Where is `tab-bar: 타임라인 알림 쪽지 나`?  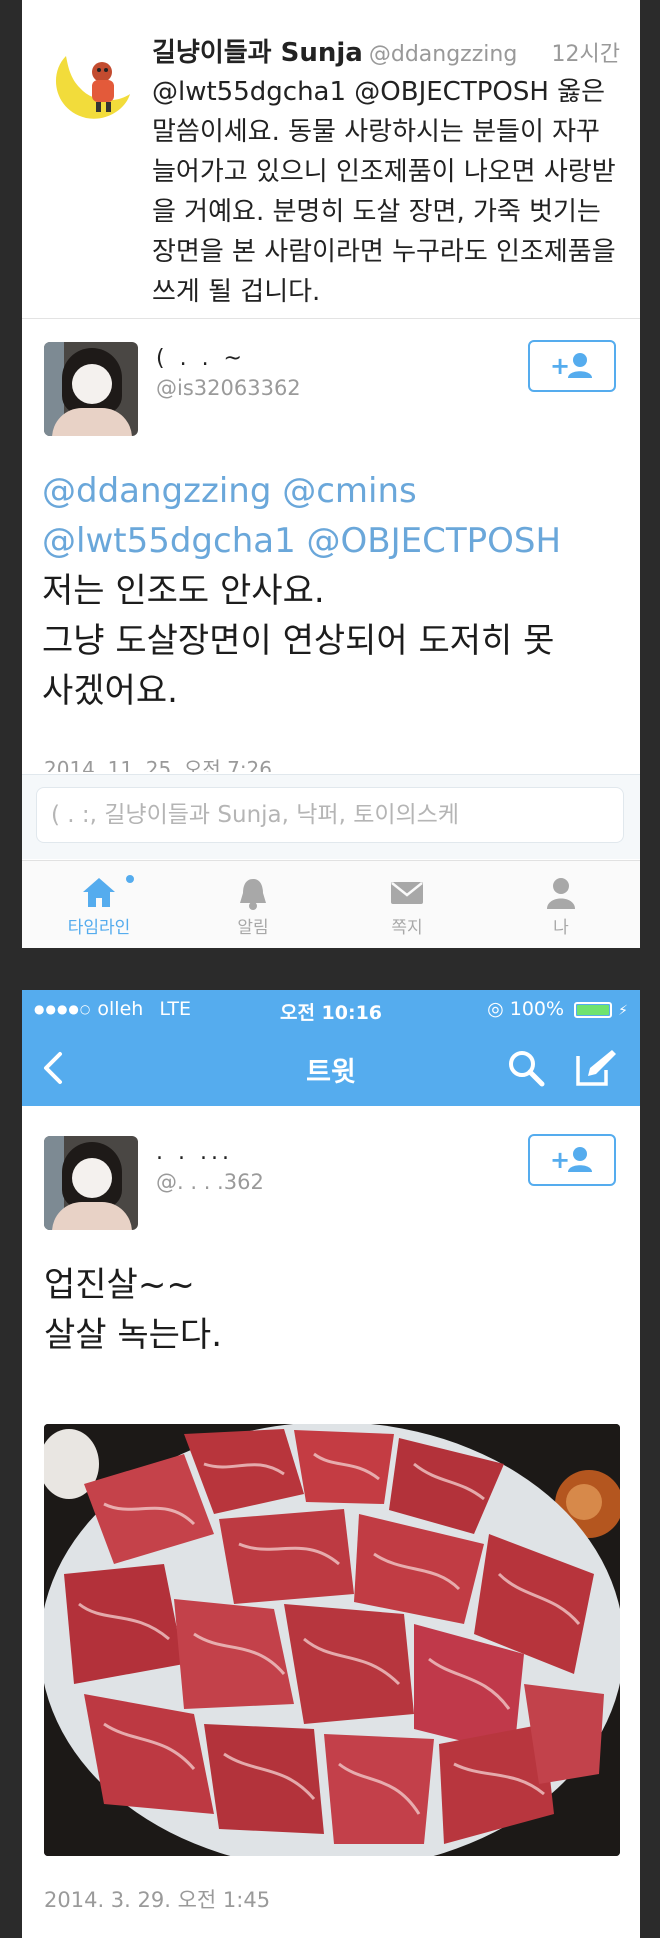
tab-bar: 타임라인 알림 쪽지 나 is located at coordinates (331, 904).